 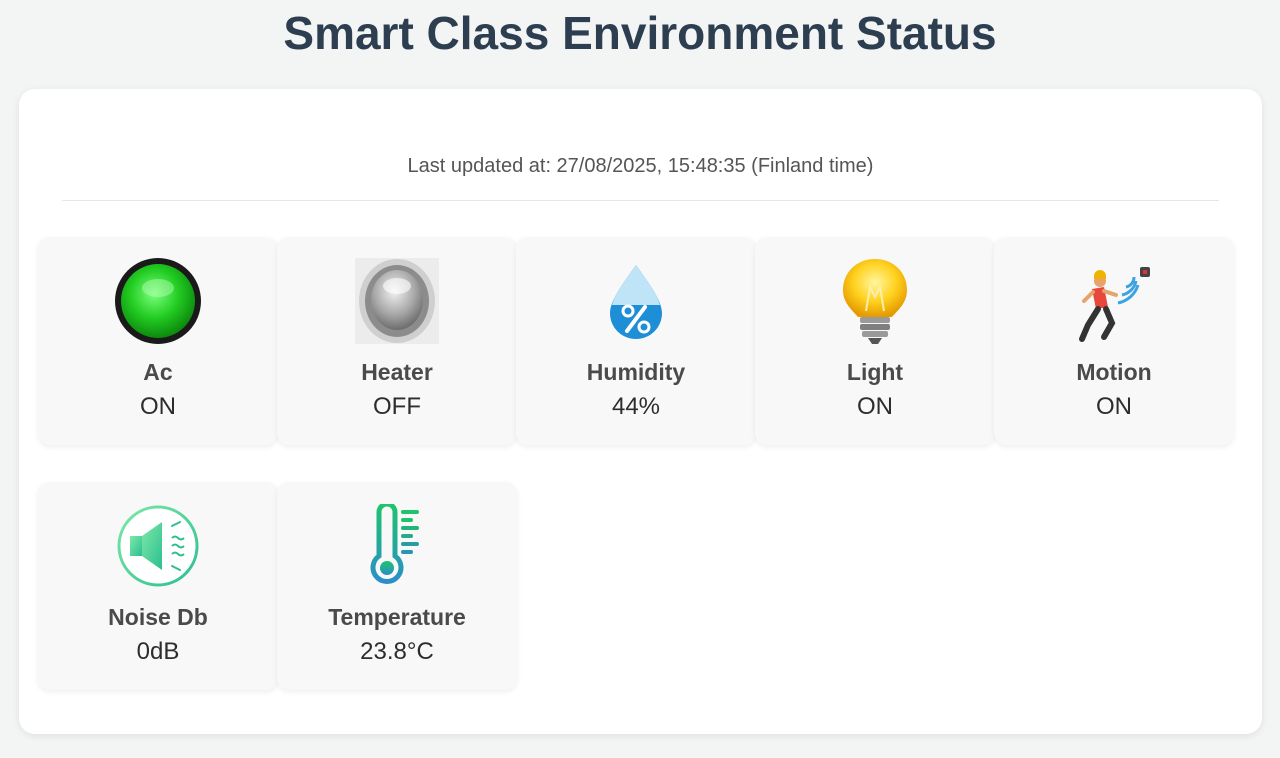 I want to click on green-led-icon, so click(x=158, y=301).